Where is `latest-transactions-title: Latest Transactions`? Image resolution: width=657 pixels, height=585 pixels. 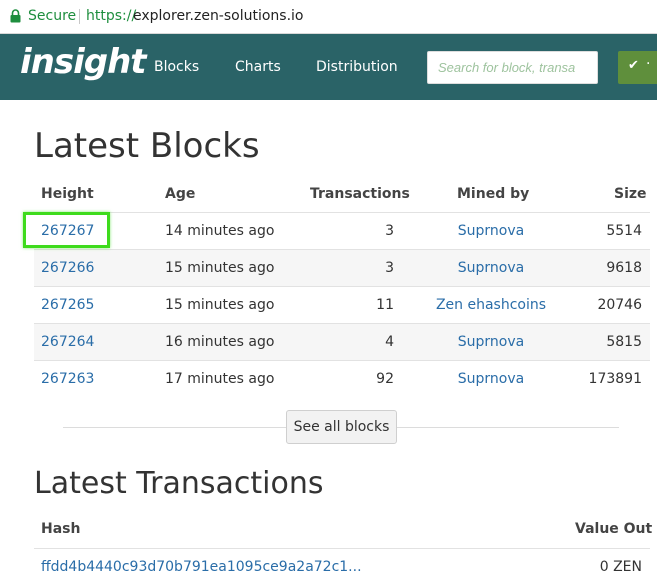
latest-transactions-title: Latest Transactions is located at coordinates (179, 483).